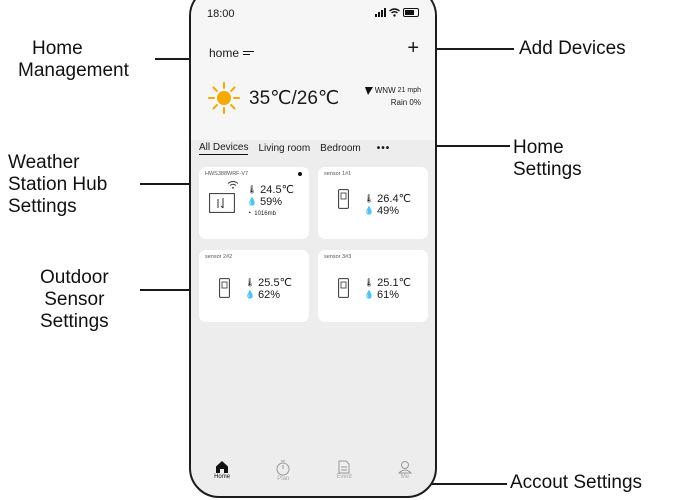 The width and height of the screenshot is (686, 500). I want to click on temperature-range: 35℃/26℃, so click(294, 98).